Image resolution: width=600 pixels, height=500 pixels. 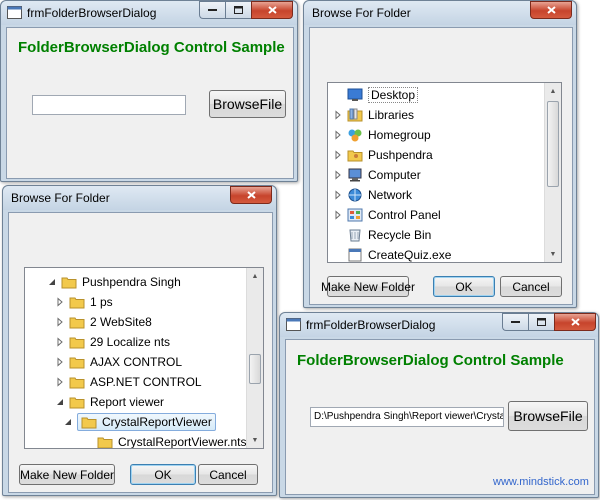 I want to click on window-title: frmFolderBrowserDialog, so click(x=371, y=325).